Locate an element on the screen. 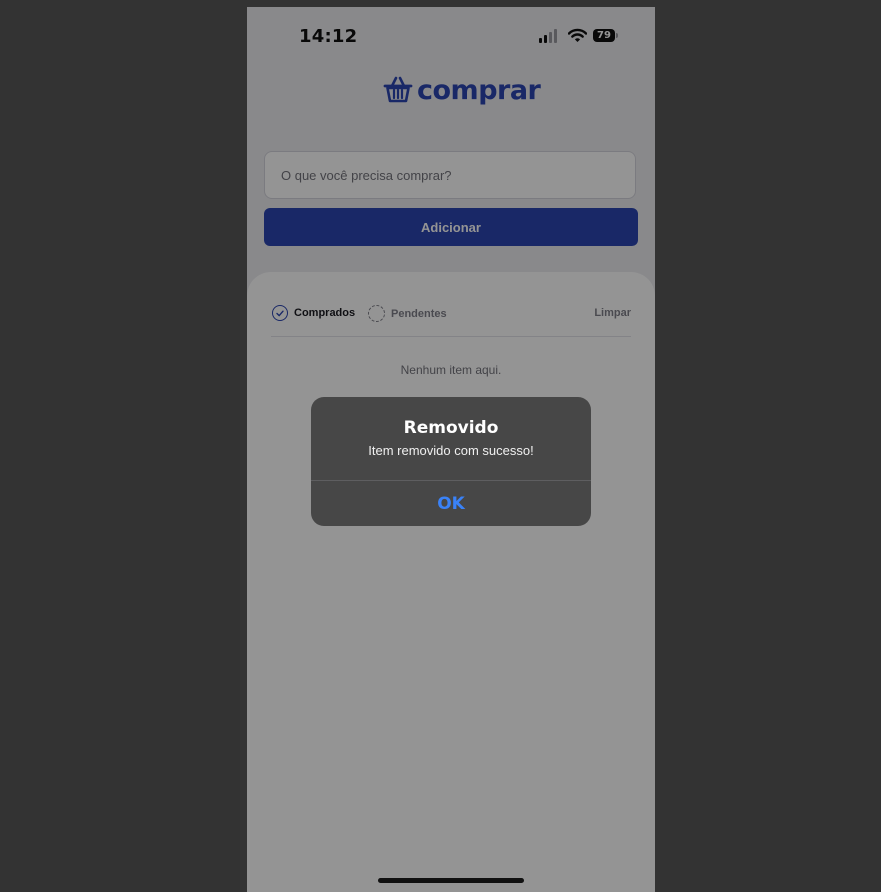 This screenshot has height=892, width=881. home-indicator is located at coordinates (451, 880).